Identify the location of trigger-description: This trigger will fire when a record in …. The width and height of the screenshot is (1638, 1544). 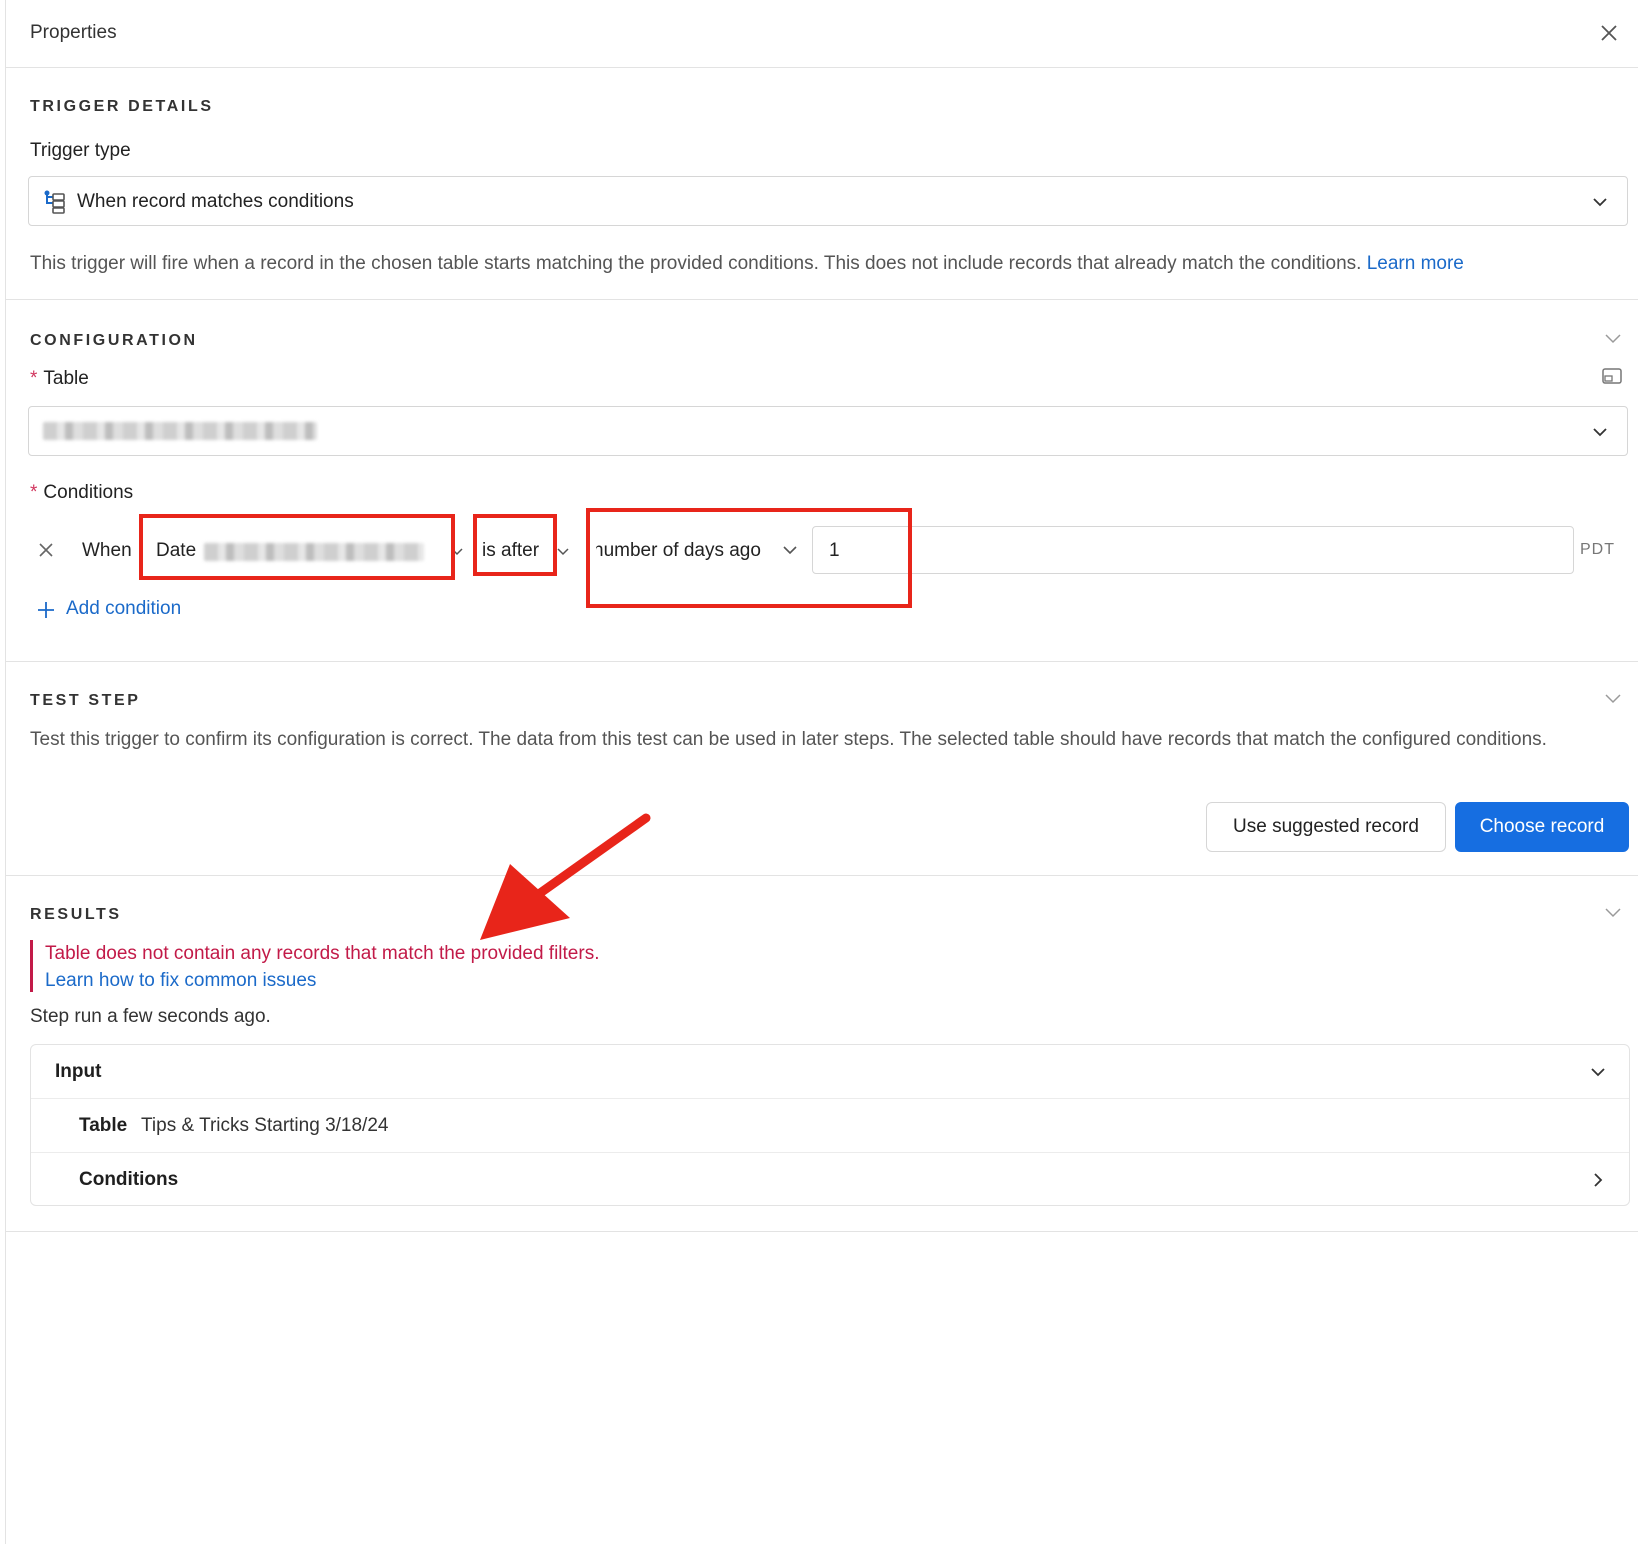
(747, 263).